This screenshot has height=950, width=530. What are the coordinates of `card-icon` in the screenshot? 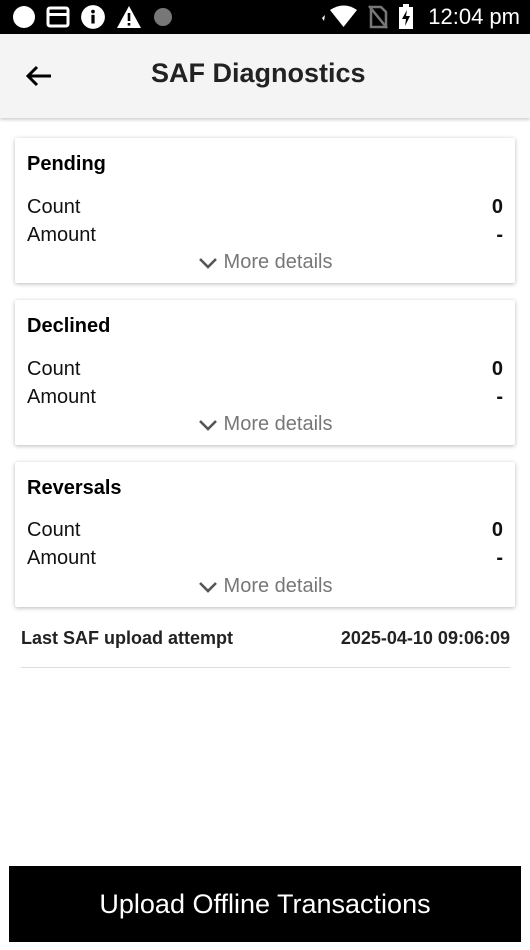 It's located at (58, 17).